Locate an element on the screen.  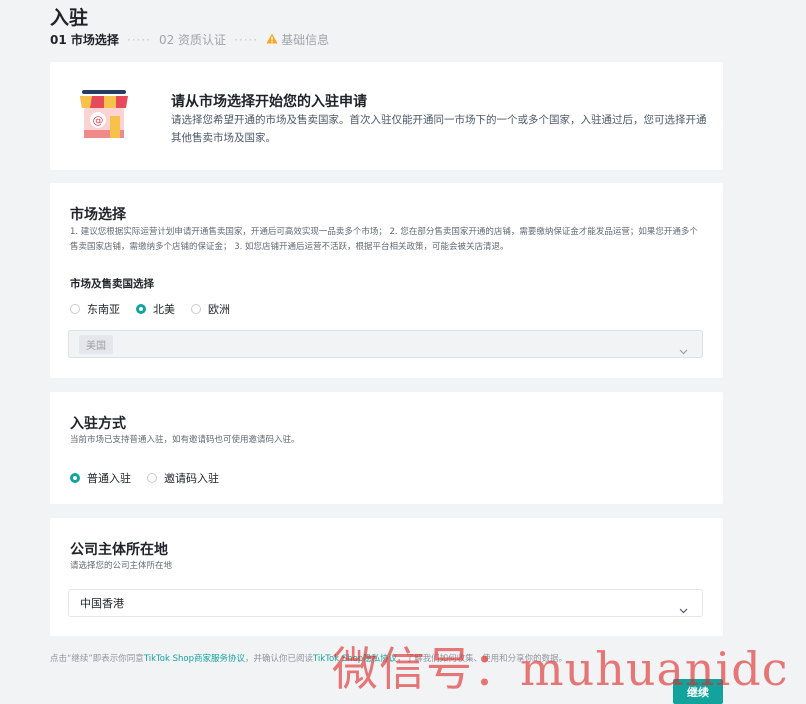
radio-north-america: 北美 is located at coordinates (155, 309).